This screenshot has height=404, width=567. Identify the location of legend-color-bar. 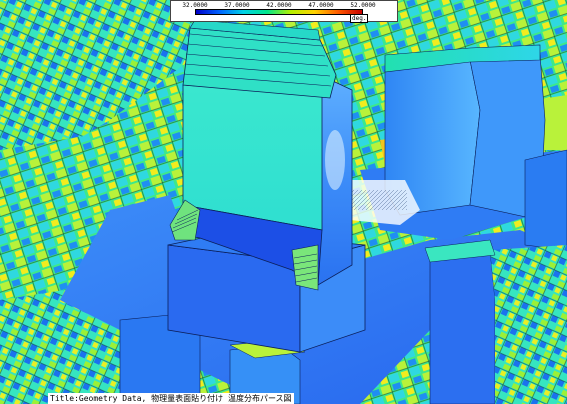
(279, 12).